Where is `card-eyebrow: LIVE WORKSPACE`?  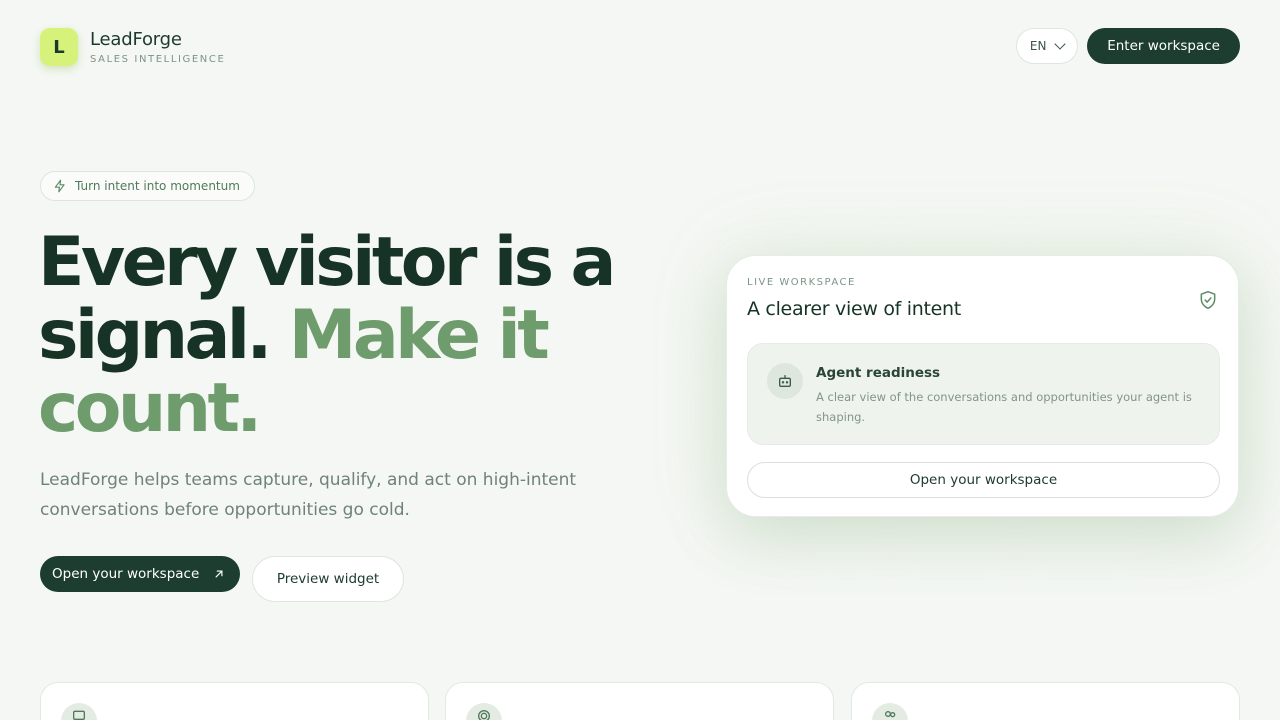
card-eyebrow: LIVE WORKSPACE is located at coordinates (801, 282).